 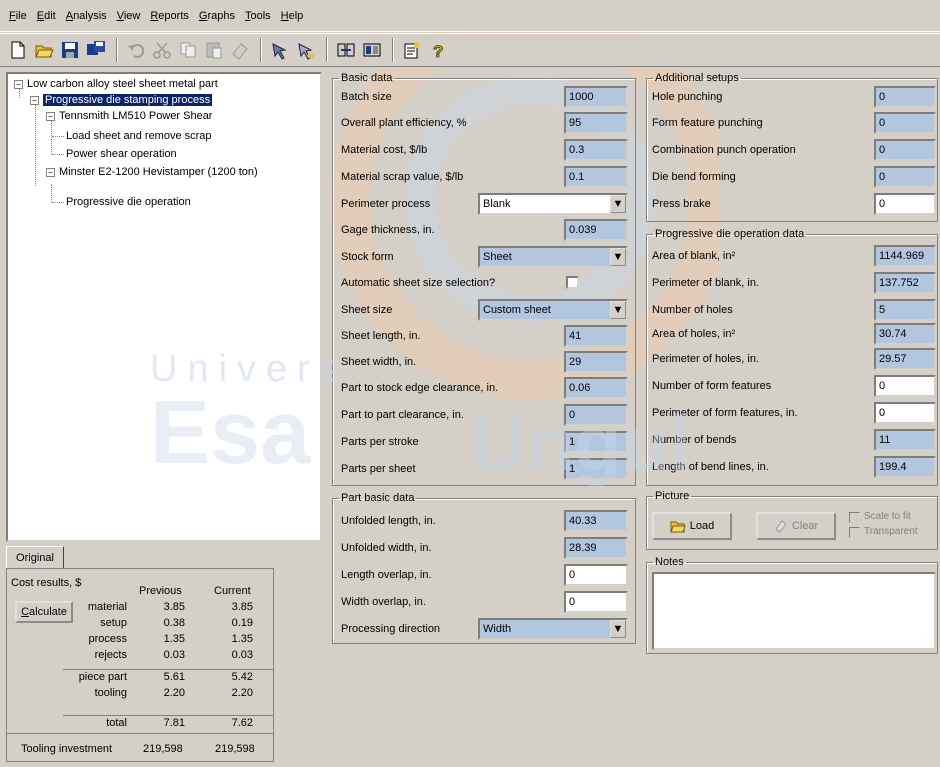 I want to click on sheet-width-field: 29, so click(x=596, y=362).